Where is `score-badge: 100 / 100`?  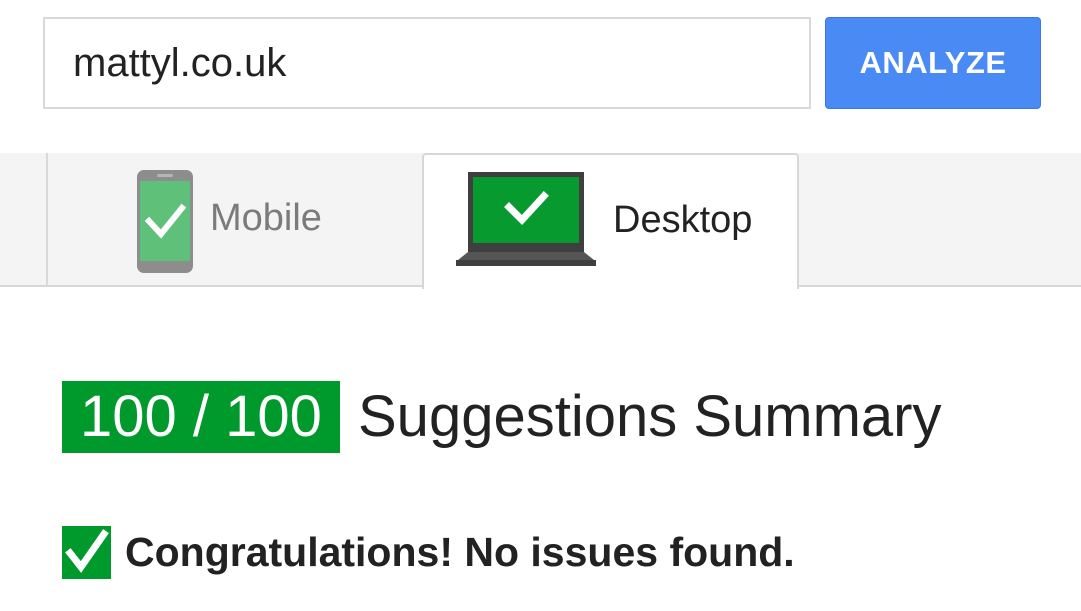
score-badge: 100 / 100 is located at coordinates (201, 417).